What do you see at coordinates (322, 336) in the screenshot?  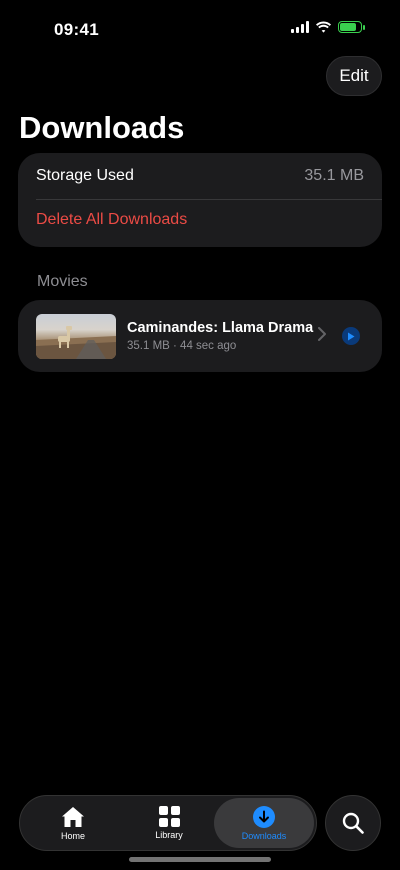 I see `chevron-right-icon` at bounding box center [322, 336].